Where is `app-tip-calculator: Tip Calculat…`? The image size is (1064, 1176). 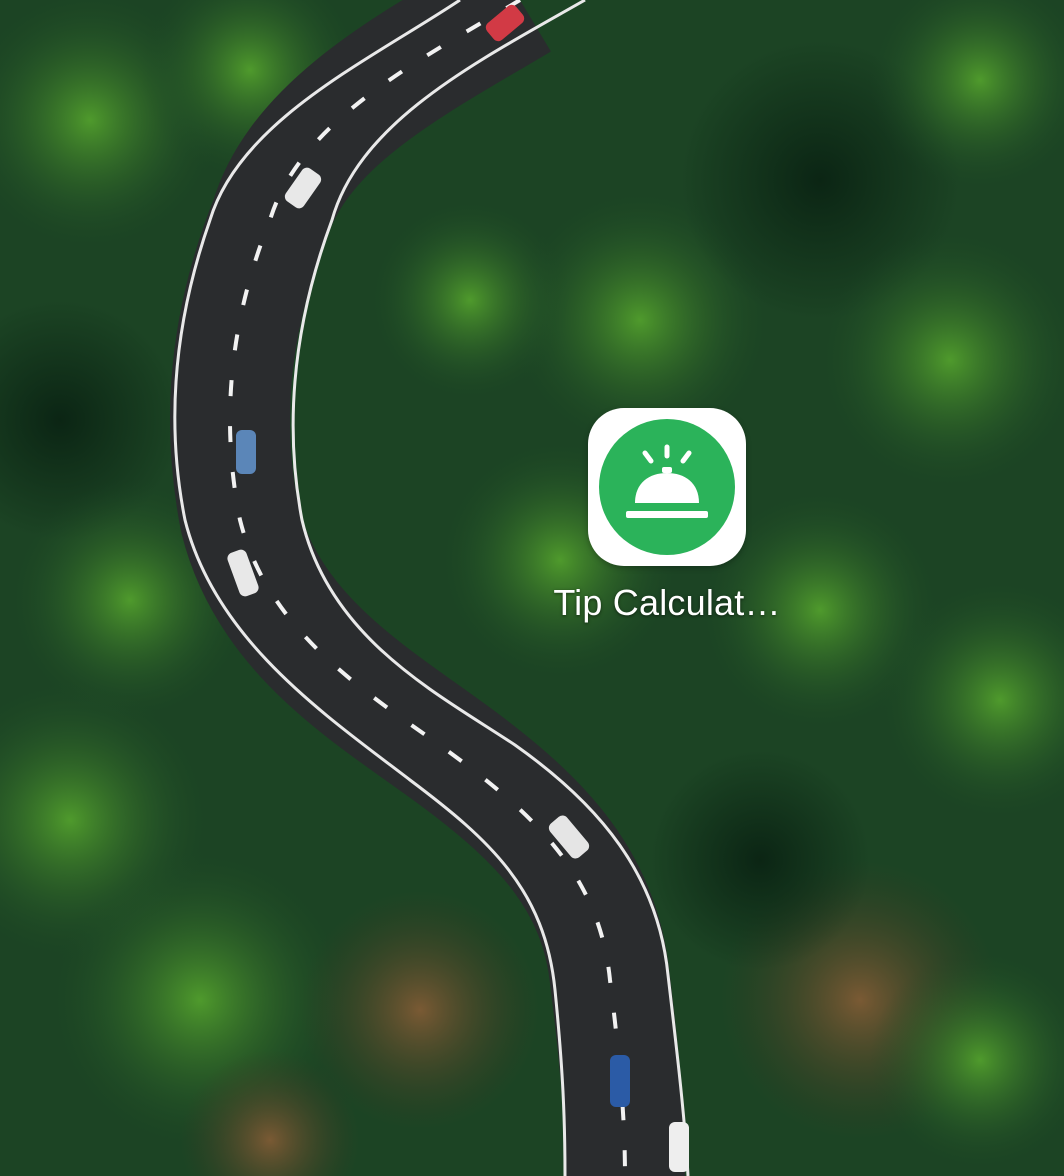
app-tip-calculator: Tip Calculat… is located at coordinates (667, 516).